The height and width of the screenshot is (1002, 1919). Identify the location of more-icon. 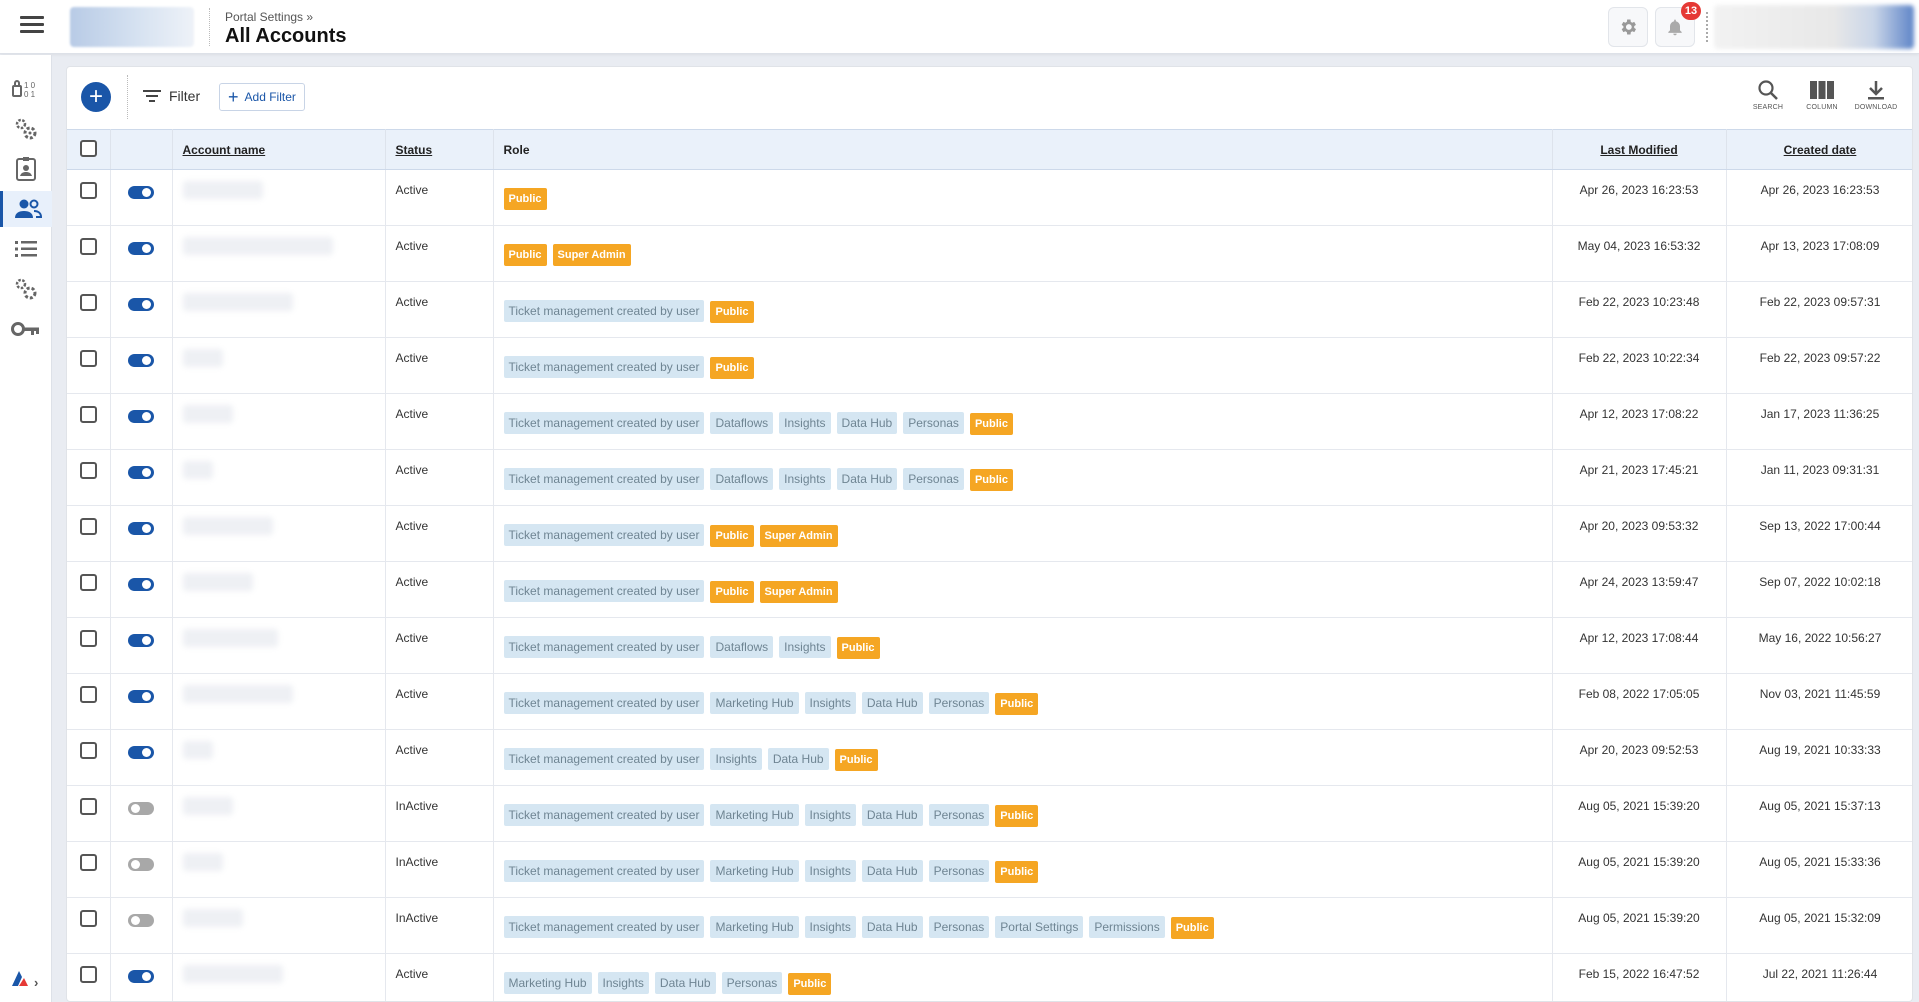
(1707, 27).